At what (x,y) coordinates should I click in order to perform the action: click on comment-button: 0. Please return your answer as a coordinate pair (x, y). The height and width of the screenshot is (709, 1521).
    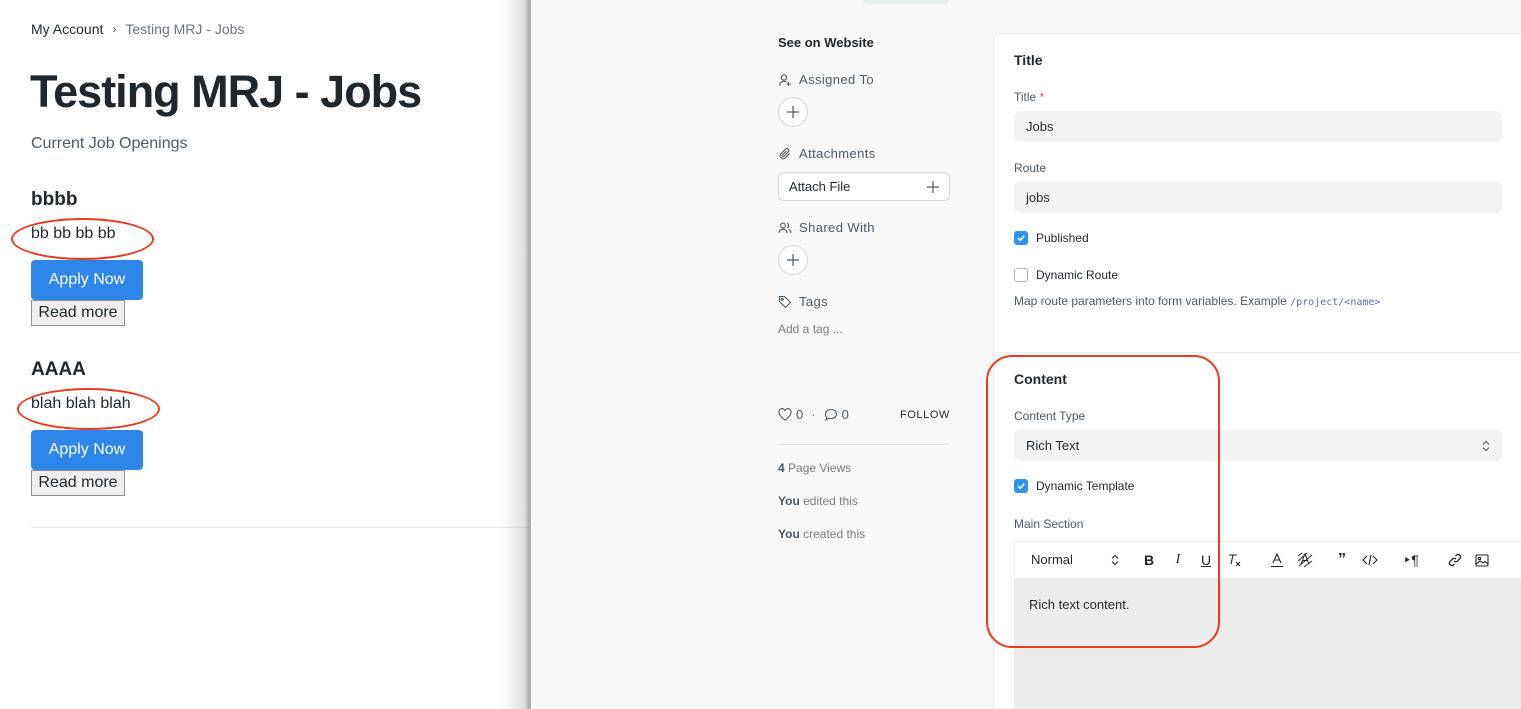
    Looking at the image, I should click on (836, 414).